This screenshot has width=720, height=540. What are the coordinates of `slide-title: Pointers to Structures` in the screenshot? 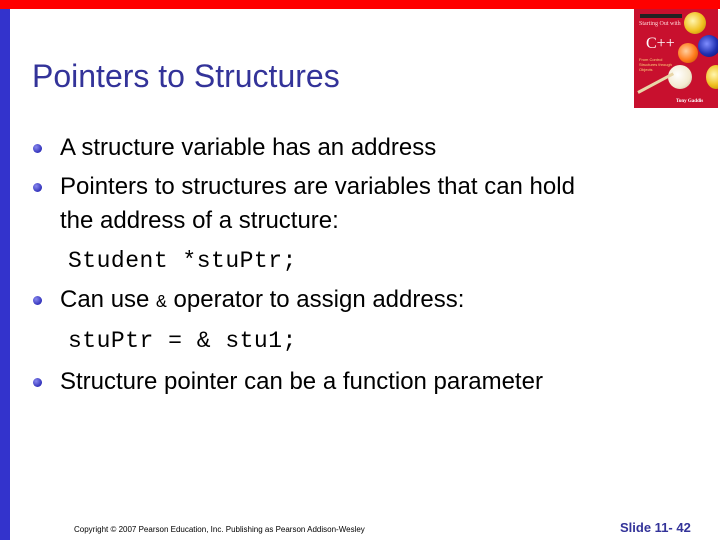 It's located at (186, 76).